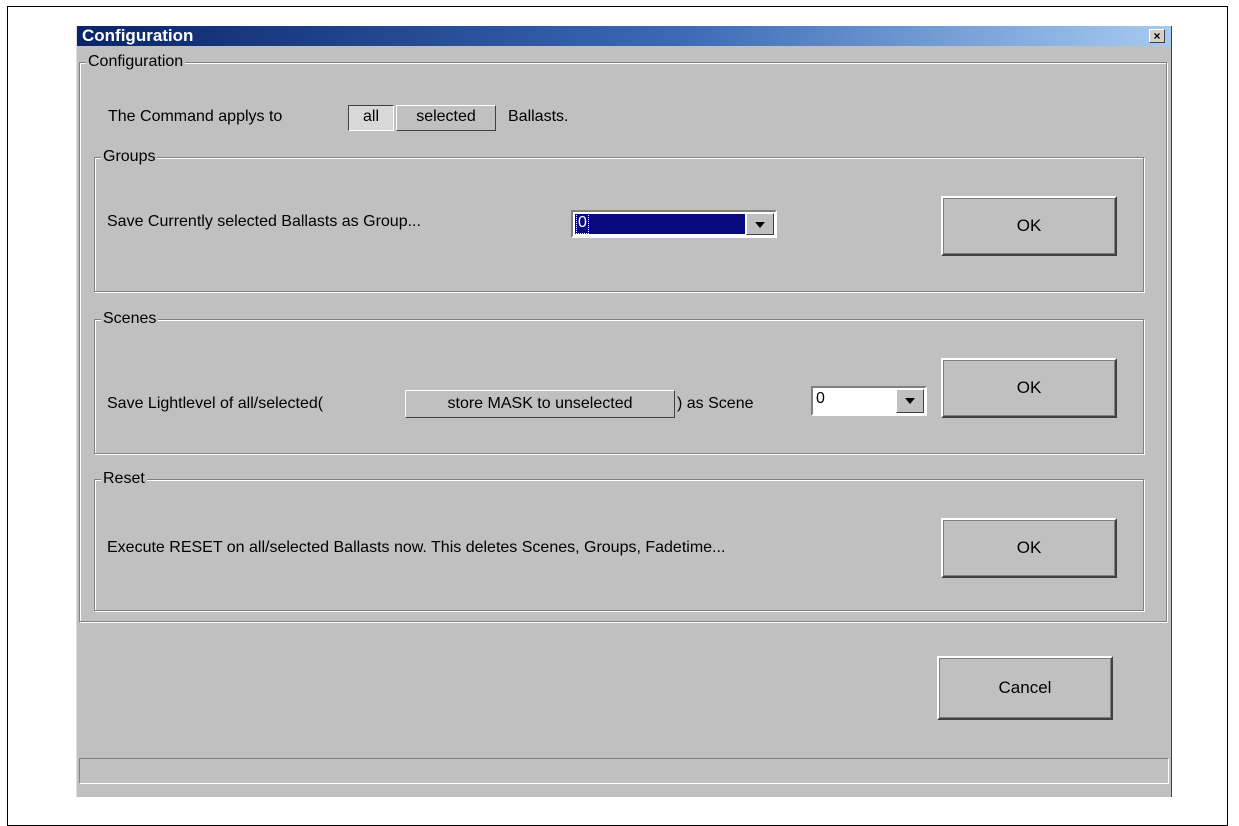 Image resolution: width=1239 pixels, height=826 pixels. Describe the element at coordinates (540, 404) in the screenshot. I see `store-mask-button: store MASK to unselected` at that location.